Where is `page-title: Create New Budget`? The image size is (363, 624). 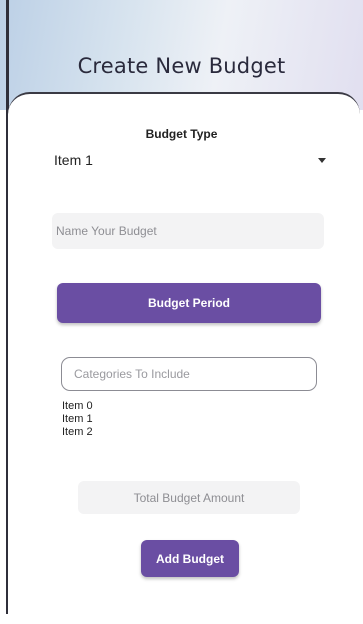
page-title: Create New Budget is located at coordinates (181, 66).